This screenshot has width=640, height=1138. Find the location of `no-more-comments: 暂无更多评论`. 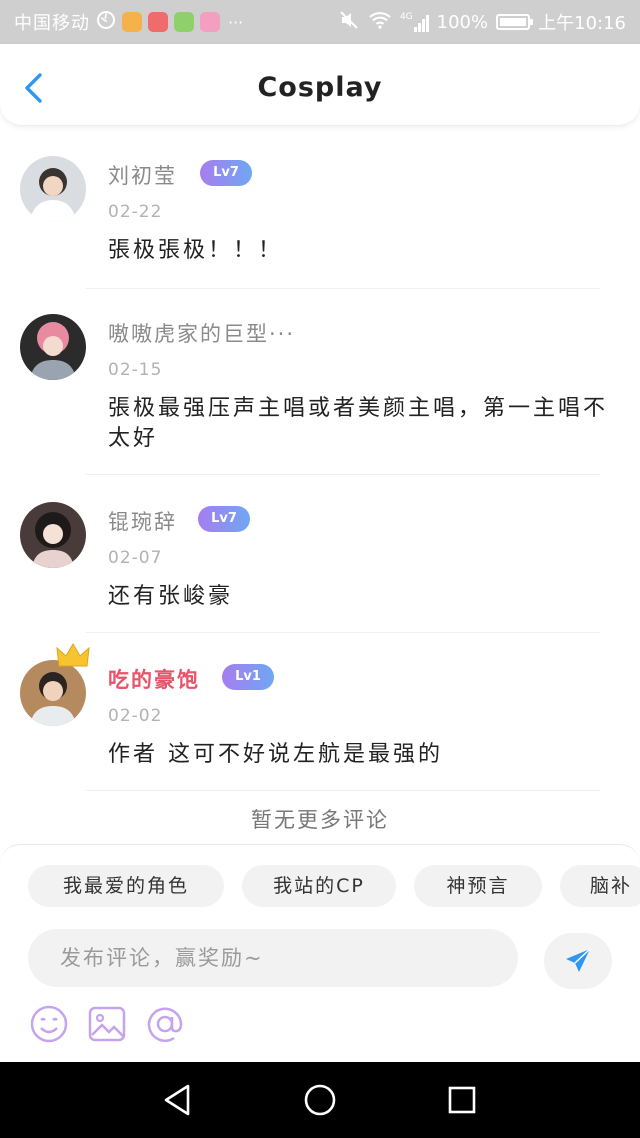

no-more-comments: 暂无更多评论 is located at coordinates (320, 820).